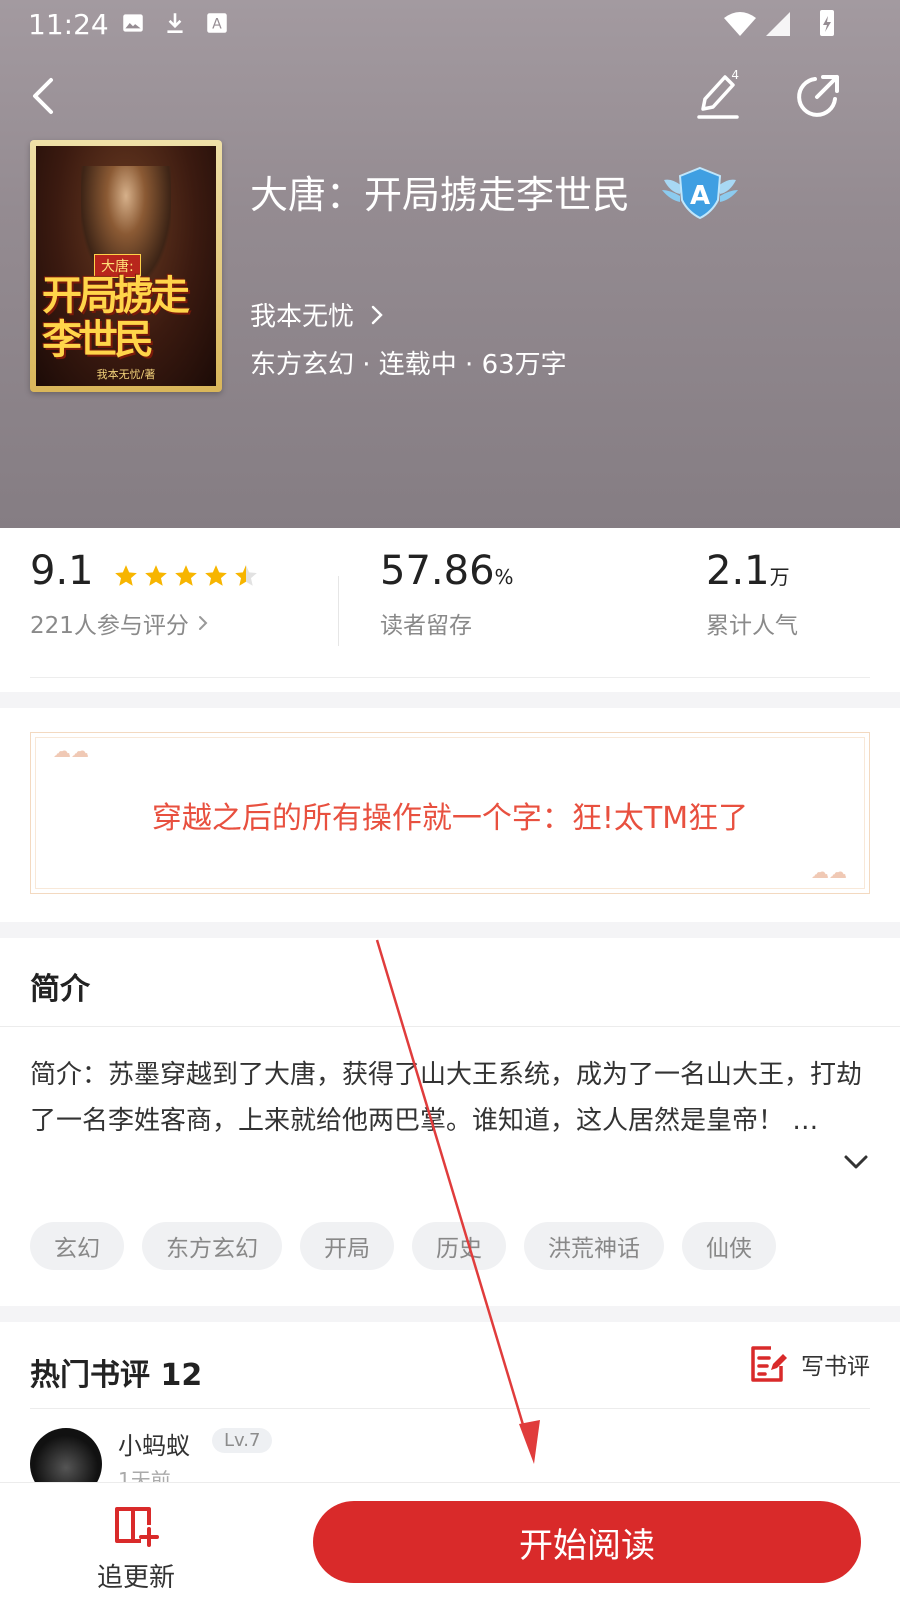 The height and width of the screenshot is (1600, 900). What do you see at coordinates (450, 1402) in the screenshot?
I see `reviews-section: 热门书评 12 写书评 小蚂蚁 Lv.7 1天前` at bounding box center [450, 1402].